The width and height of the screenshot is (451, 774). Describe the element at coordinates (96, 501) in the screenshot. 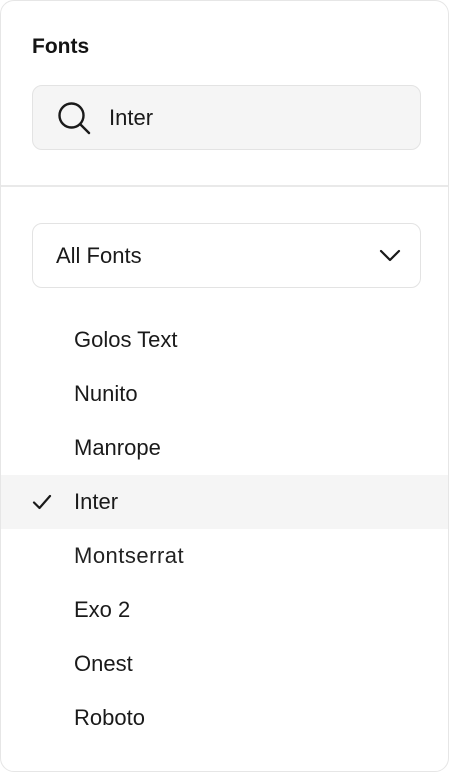

I see `font-item-label: Inter` at that location.